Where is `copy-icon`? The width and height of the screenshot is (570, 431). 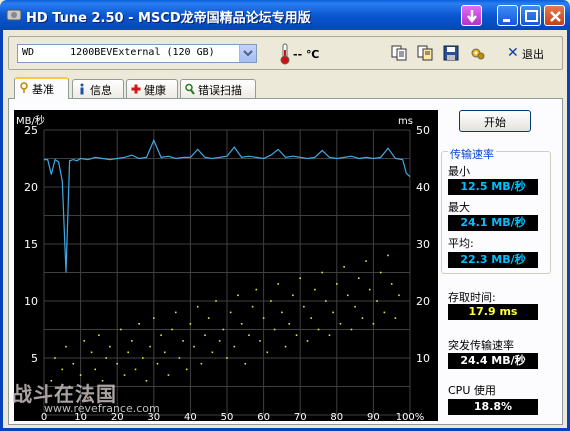
copy-icon is located at coordinates (399, 53).